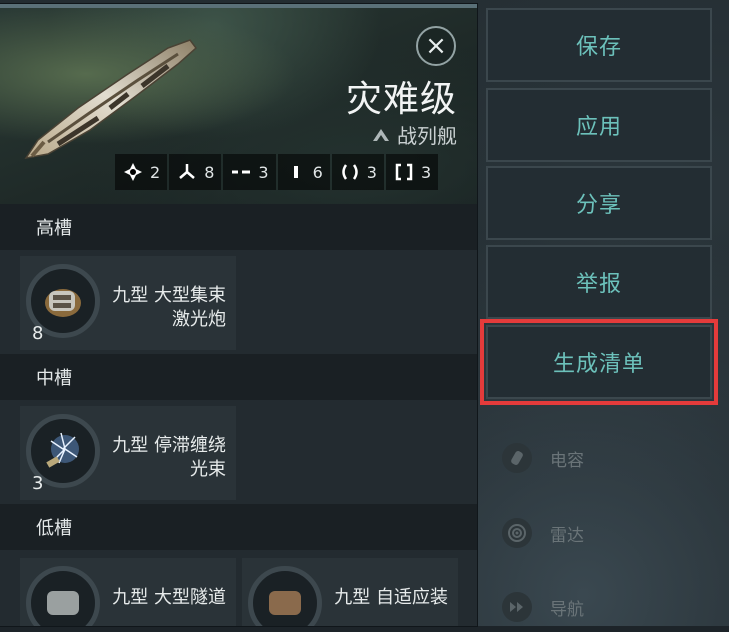 Image resolution: width=729 pixels, height=632 pixels. What do you see at coordinates (599, 45) in the screenshot?
I see `save-button: 保存` at bounding box center [599, 45].